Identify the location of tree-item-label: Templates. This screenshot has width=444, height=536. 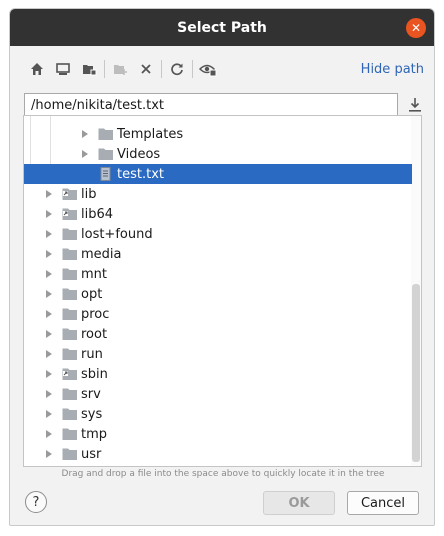
(150, 134).